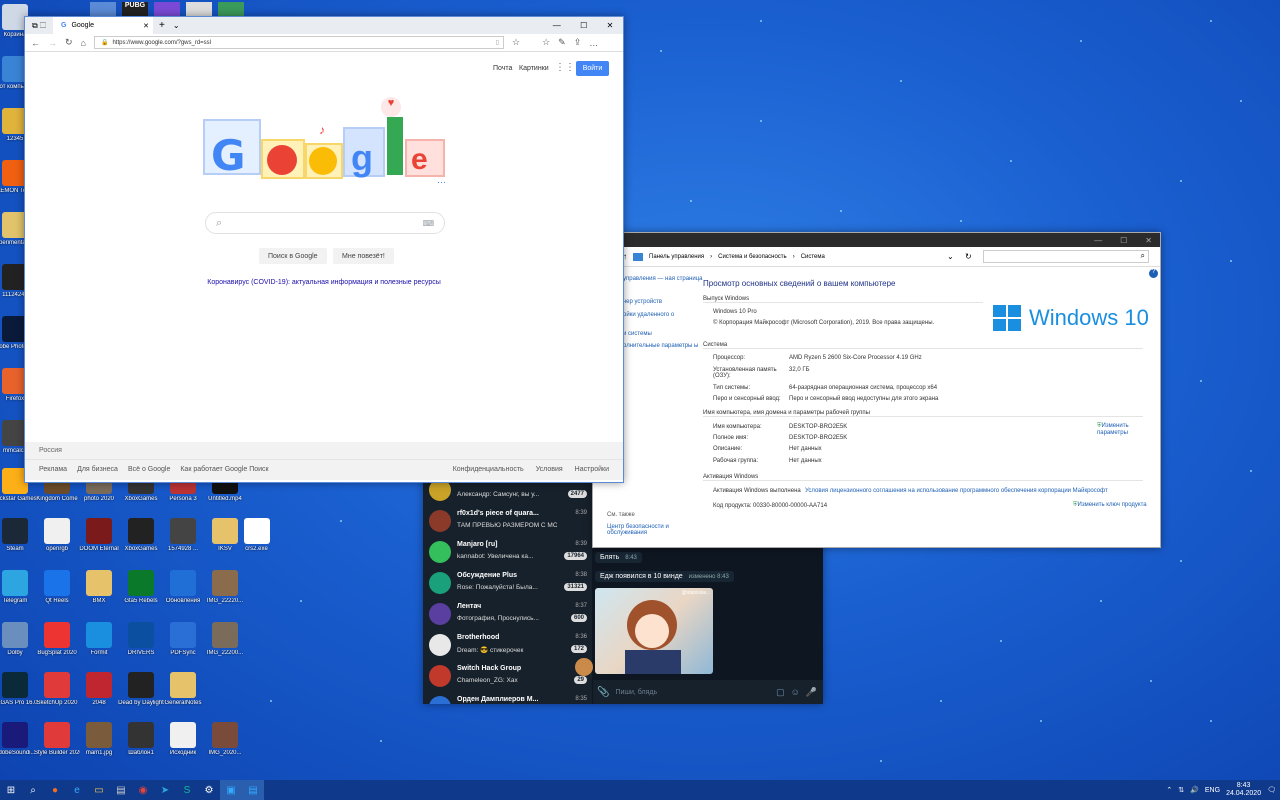 This screenshot has width=1280, height=800. I want to click on desktop-icon: Обновления, so click(183, 587).